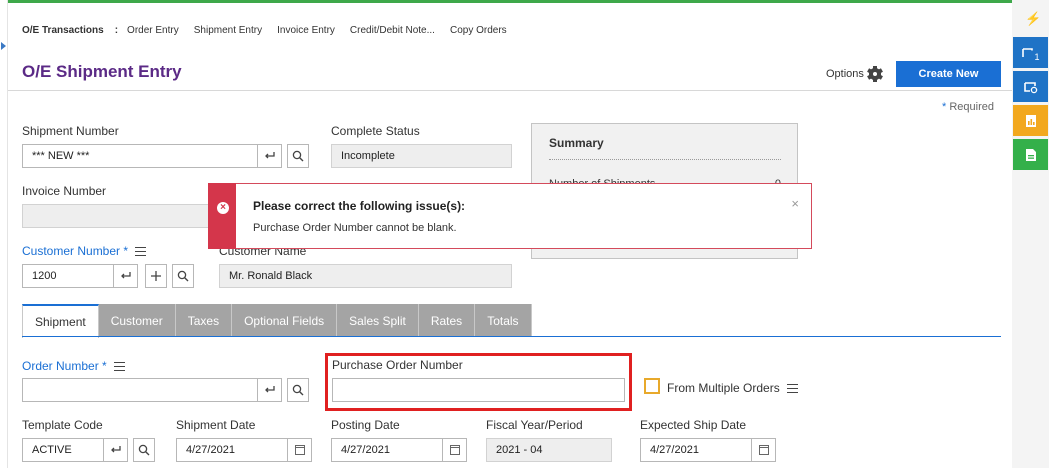 The height and width of the screenshot is (468, 1049). What do you see at coordinates (102, 71) in the screenshot?
I see `page-title: O/E Shipment Entry` at bounding box center [102, 71].